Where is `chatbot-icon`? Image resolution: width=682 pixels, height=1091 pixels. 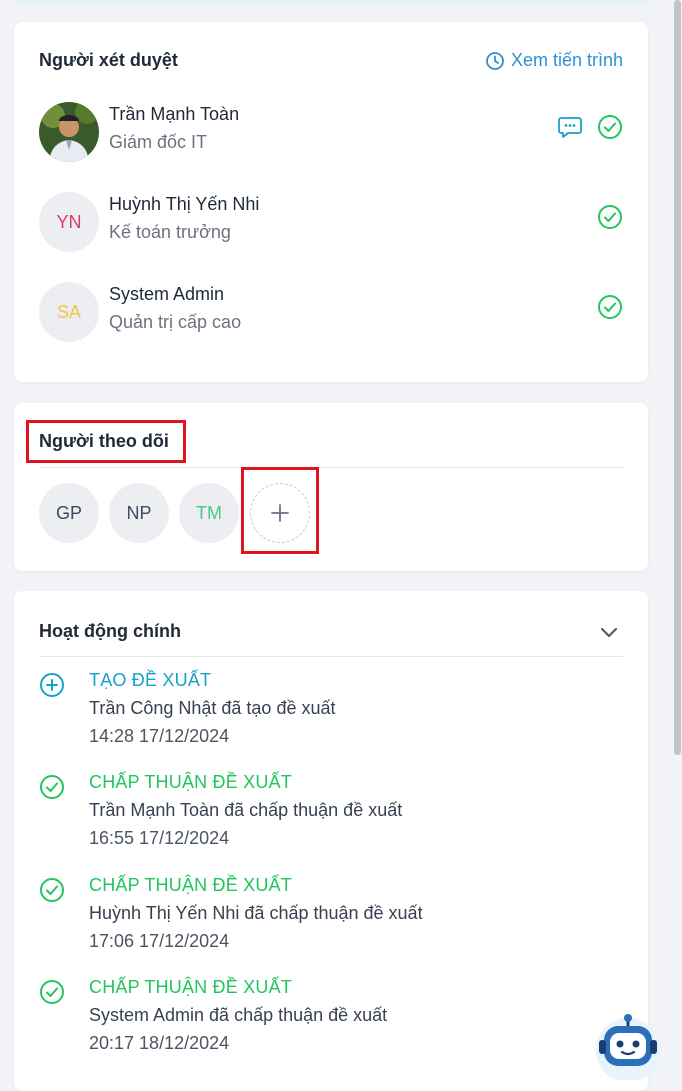
chatbot-icon is located at coordinates (628, 1048).